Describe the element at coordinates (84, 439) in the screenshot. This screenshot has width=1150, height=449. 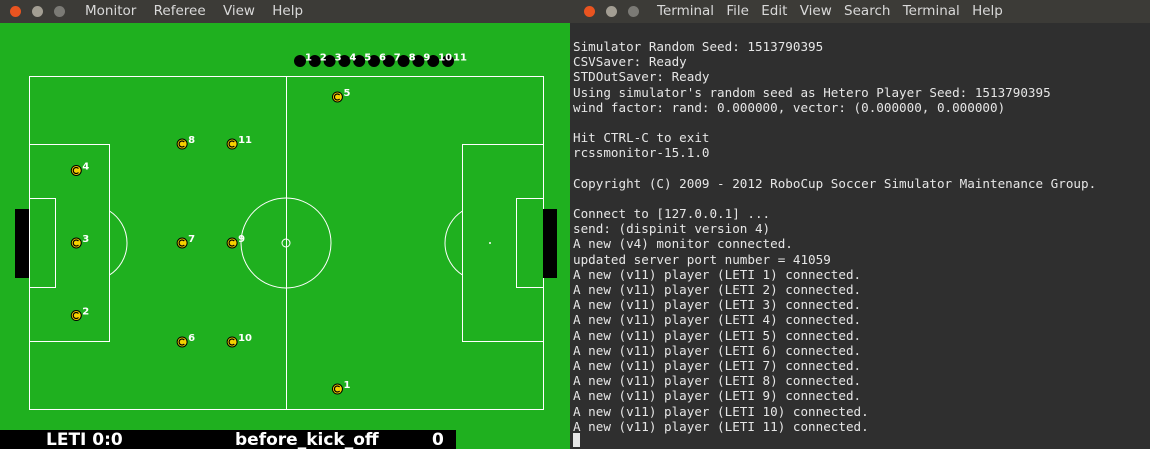
I see `team-score: LETI 0:0` at that location.